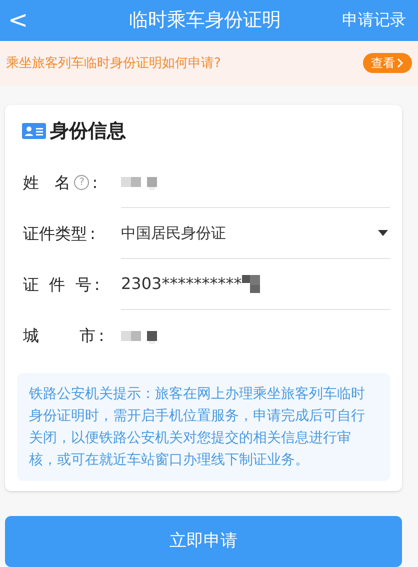  I want to click on apply-button: 立即申请, so click(203, 541).